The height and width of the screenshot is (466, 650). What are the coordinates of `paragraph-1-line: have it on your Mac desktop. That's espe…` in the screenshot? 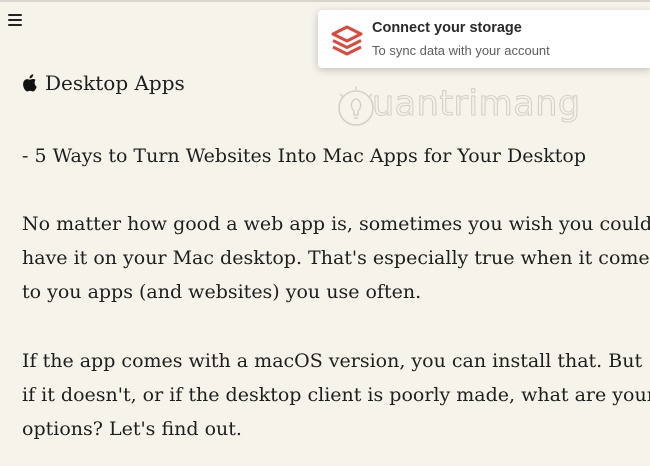 It's located at (336, 258).